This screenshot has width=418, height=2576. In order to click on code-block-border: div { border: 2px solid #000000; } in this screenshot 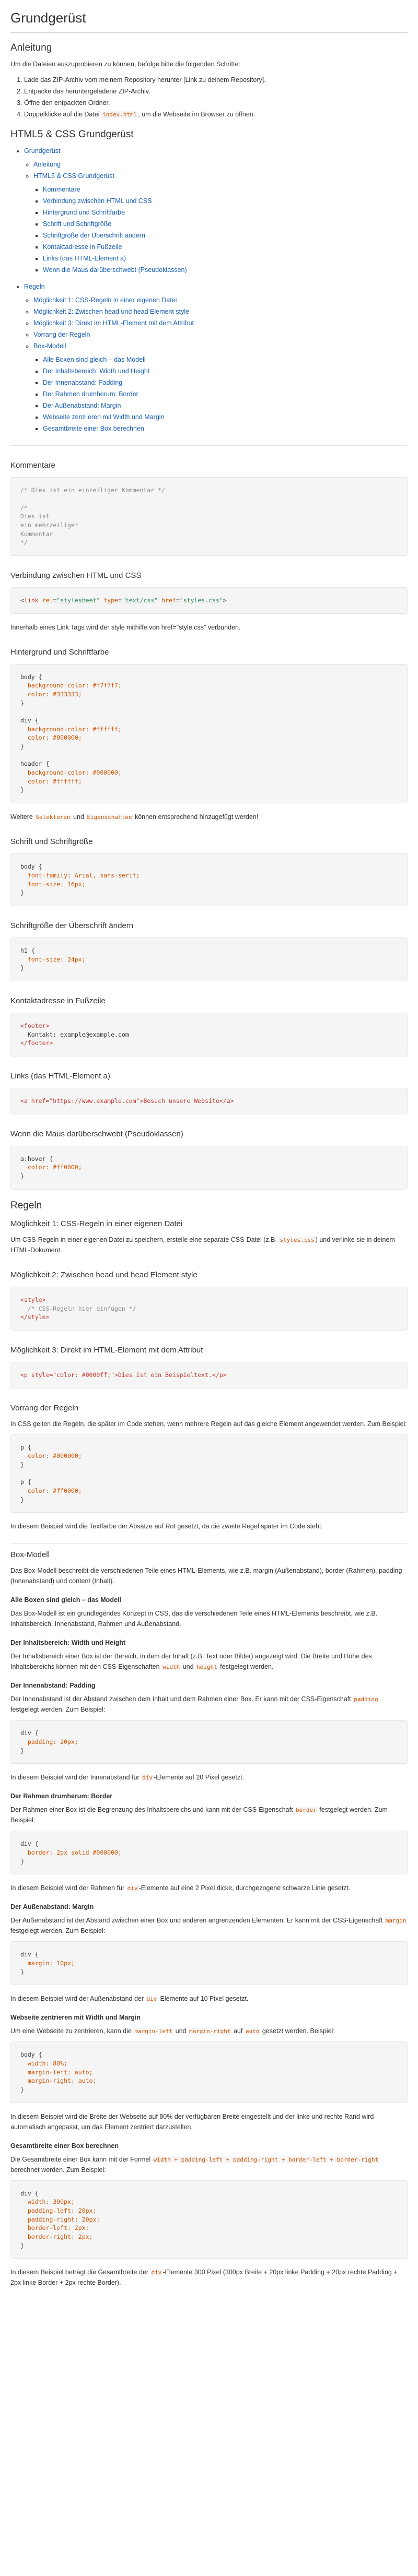, I will do `click(209, 1853)`.